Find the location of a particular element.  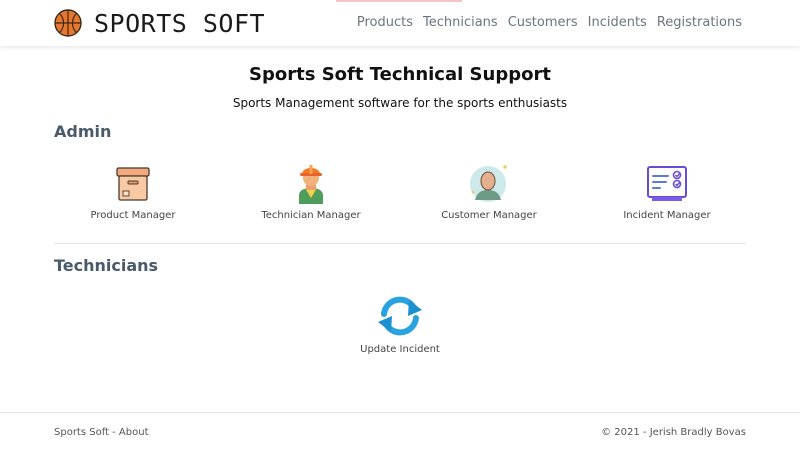

update-incident-card: Update Incident is located at coordinates (400, 324).